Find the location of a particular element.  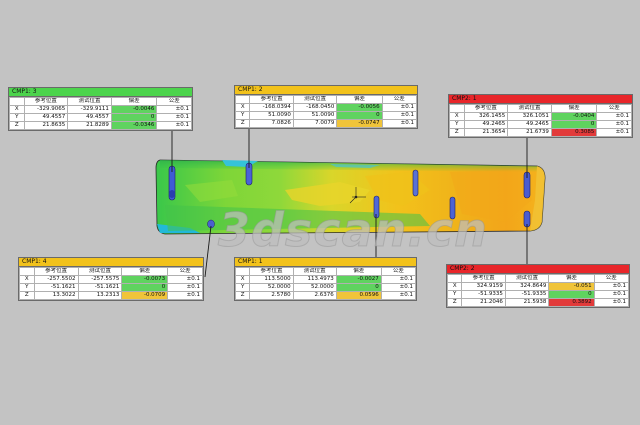

callout-title: CMP1: 3 is located at coordinates (100, 92).